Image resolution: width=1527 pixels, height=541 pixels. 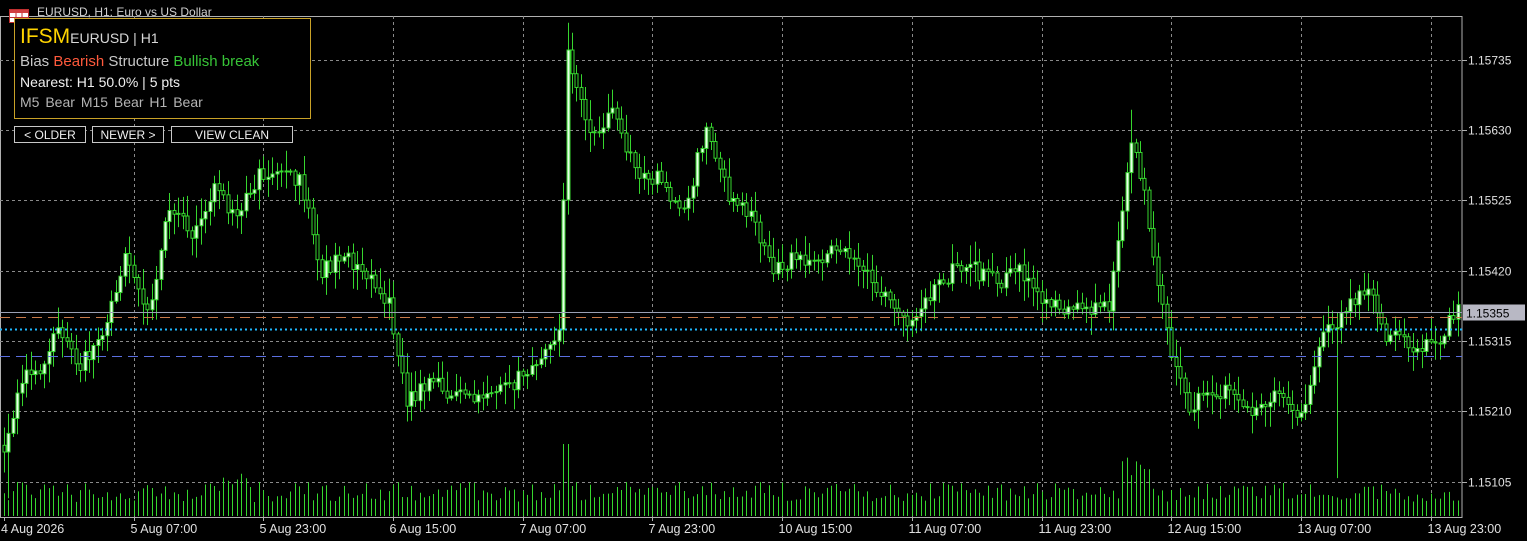 What do you see at coordinates (423, 529) in the screenshot?
I see `x-tick-label: 6 Aug 15:00` at bounding box center [423, 529].